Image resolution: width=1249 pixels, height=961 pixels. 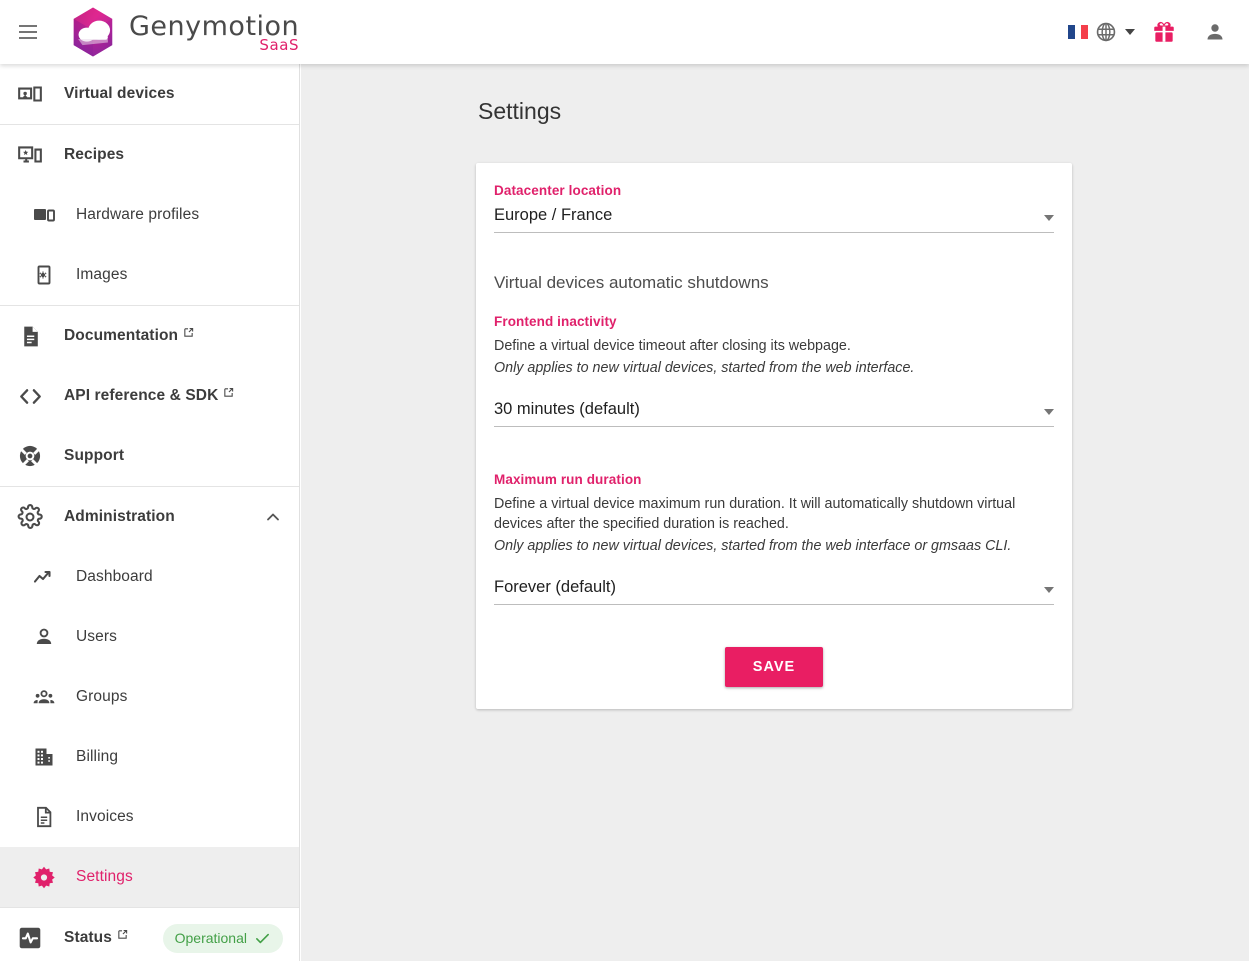 I want to click on person-icon, so click(x=44, y=637).